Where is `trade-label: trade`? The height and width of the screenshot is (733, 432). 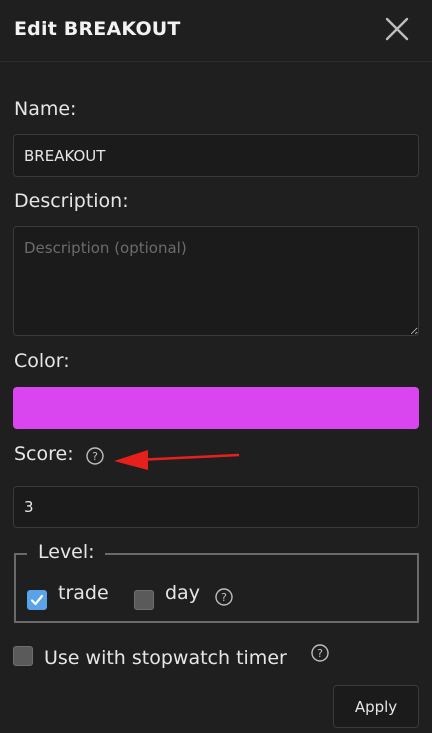 trade-label: trade is located at coordinates (83, 593).